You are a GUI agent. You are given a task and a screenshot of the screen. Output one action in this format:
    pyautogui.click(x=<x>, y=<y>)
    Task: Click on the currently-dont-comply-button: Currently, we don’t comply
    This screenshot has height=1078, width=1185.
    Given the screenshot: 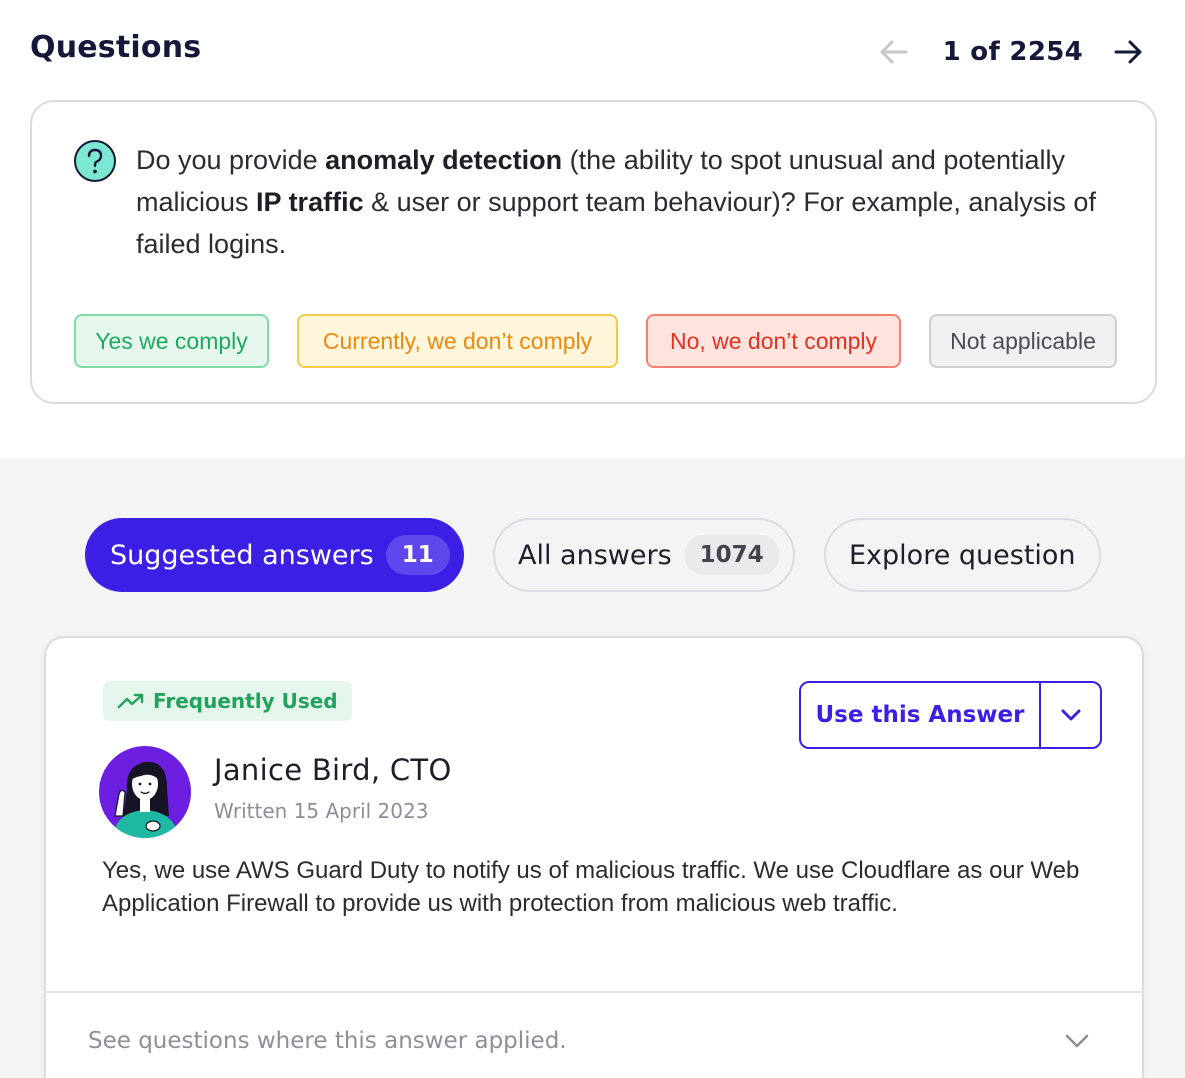 What is the action you would take?
    pyautogui.click(x=457, y=341)
    